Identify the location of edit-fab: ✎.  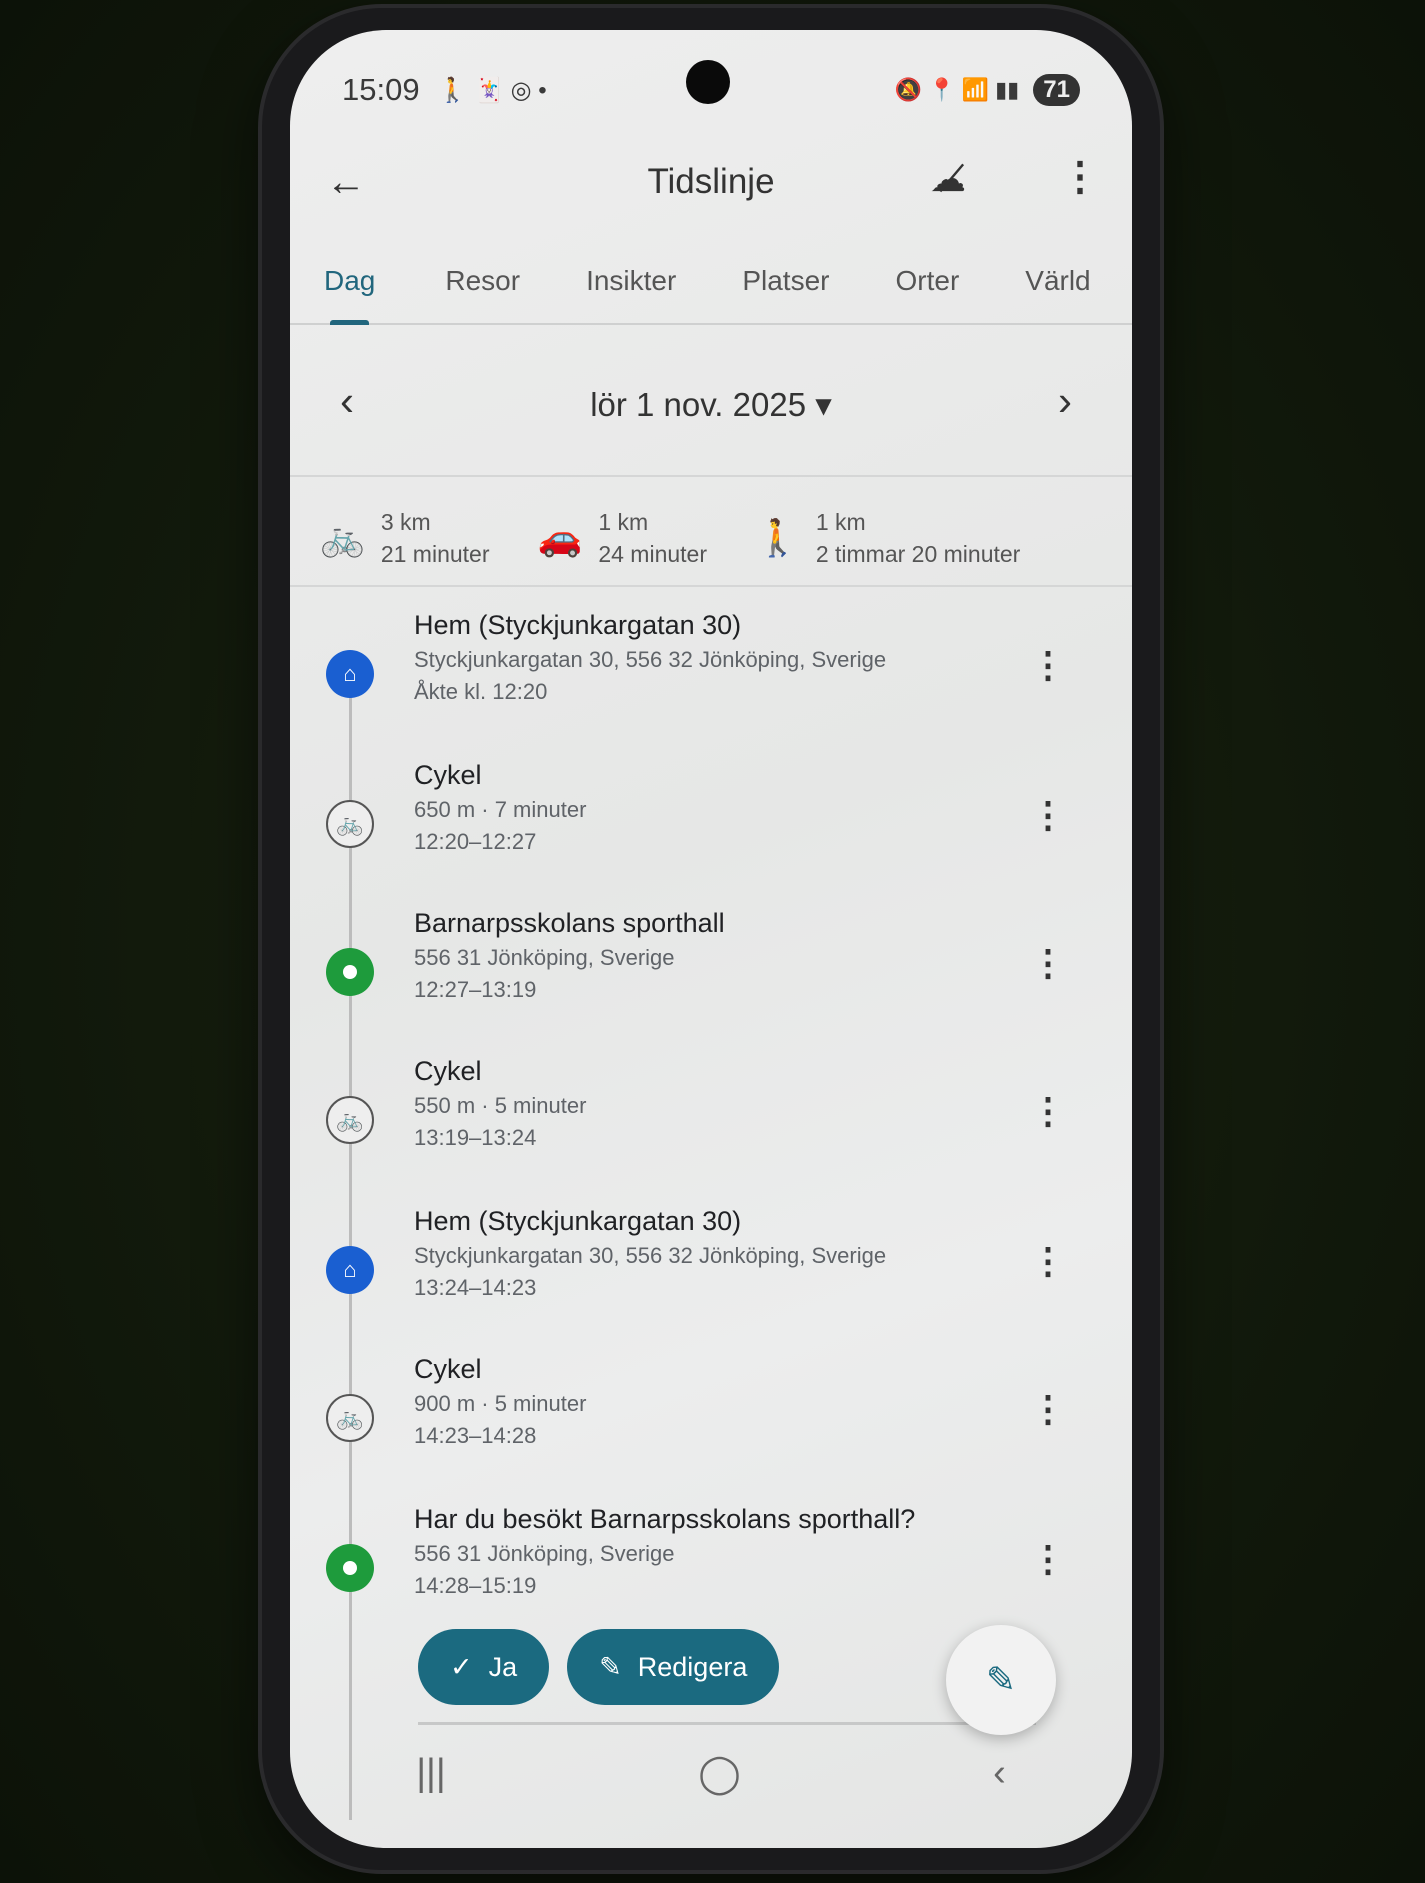
(1001, 1680).